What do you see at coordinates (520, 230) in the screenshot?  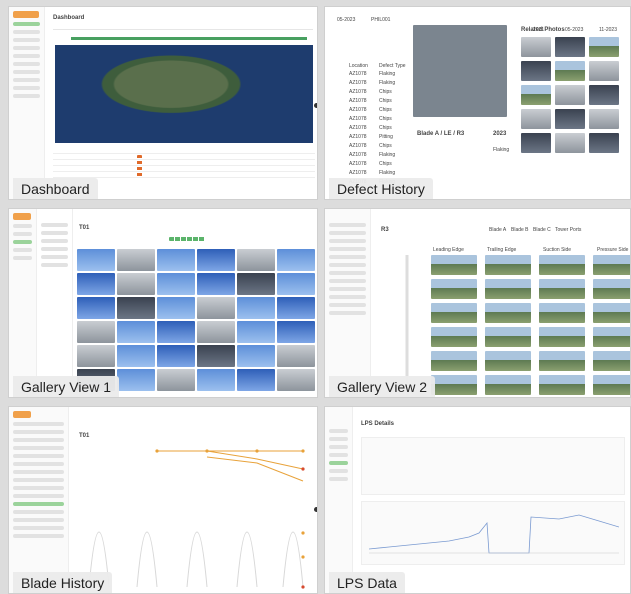 I see `tab-blade-b: Blade B` at bounding box center [520, 230].